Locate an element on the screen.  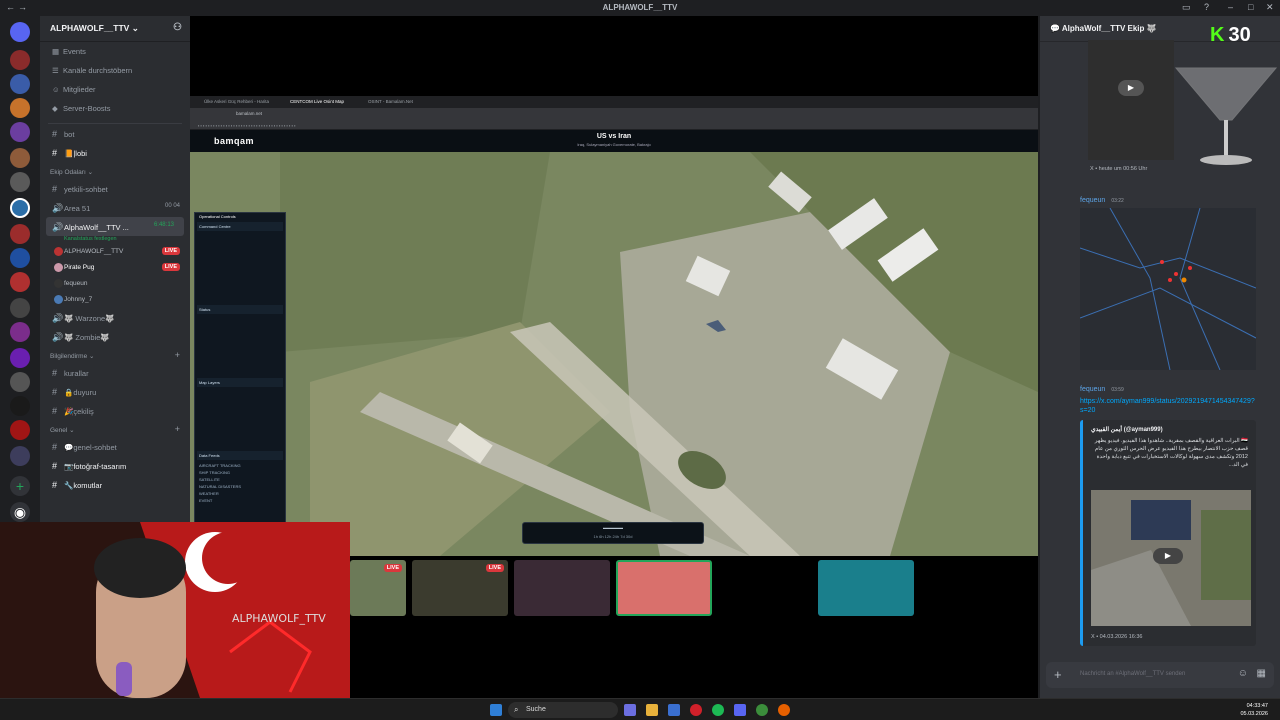
panel-section: Data Feeds is located at coordinates (240, 455).